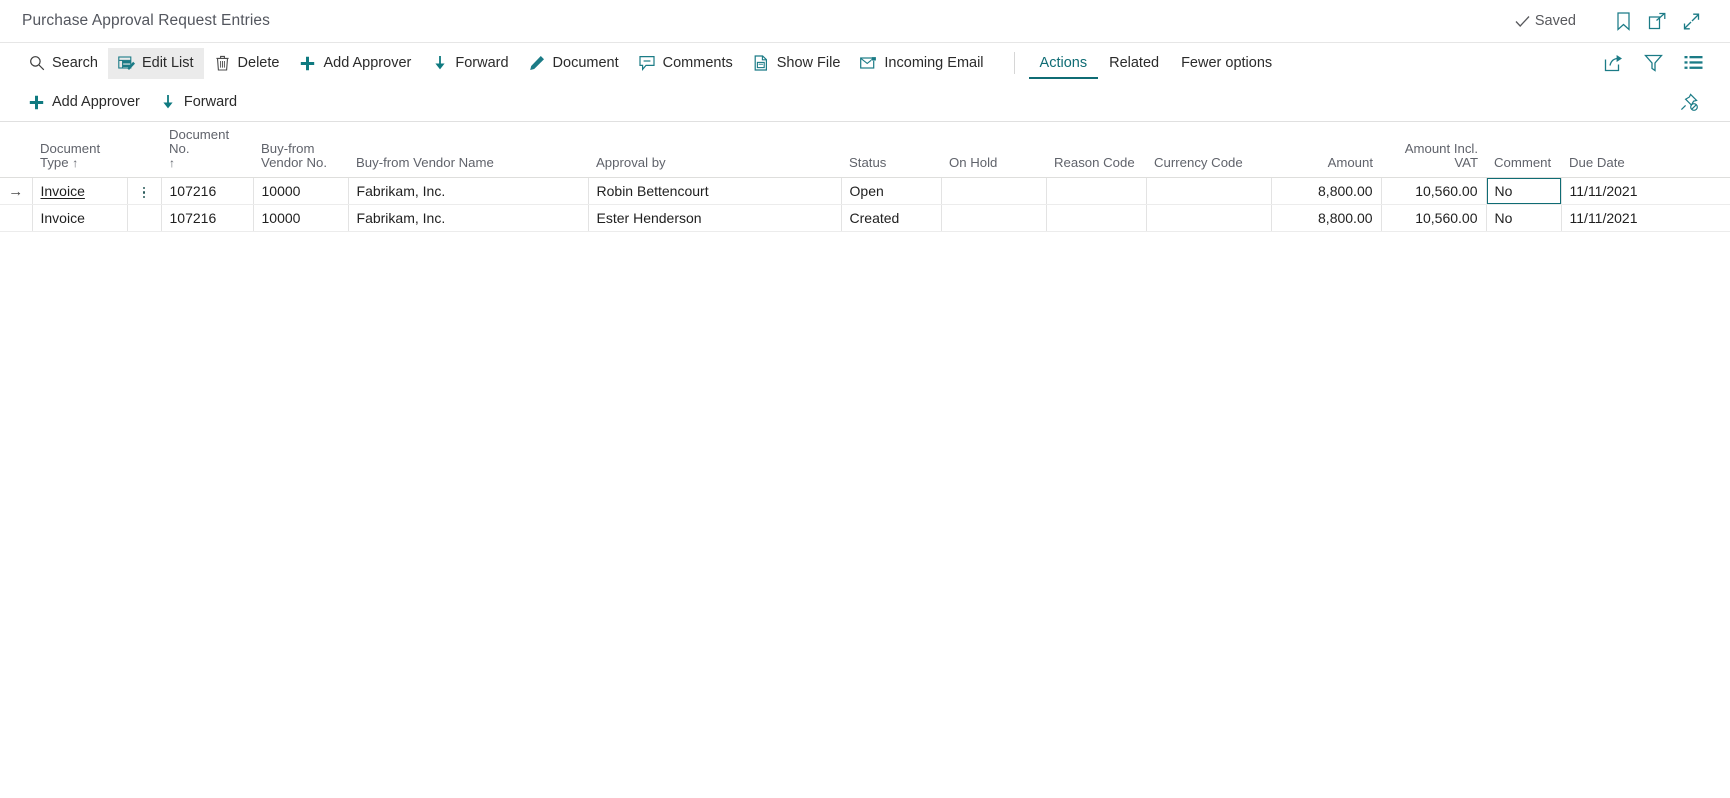  Describe the element at coordinates (1645, 150) in the screenshot. I see `header-due-date: Due Date` at that location.